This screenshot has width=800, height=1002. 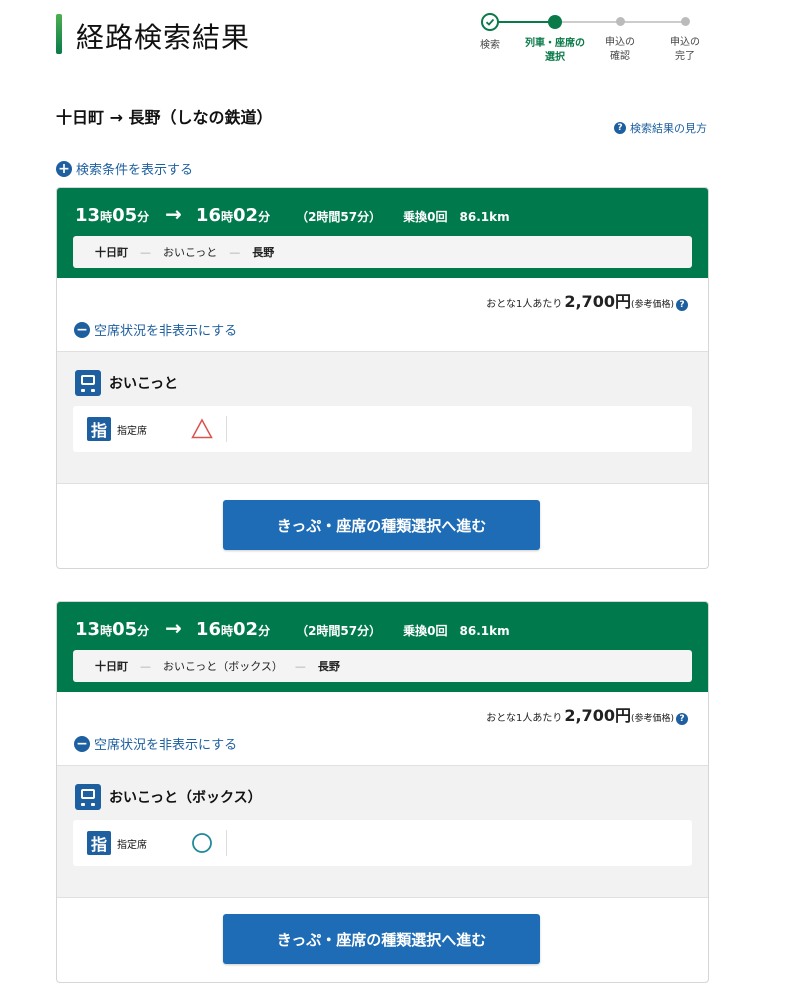 I want to click on step-label: 列車・座席の, so click(x=555, y=43).